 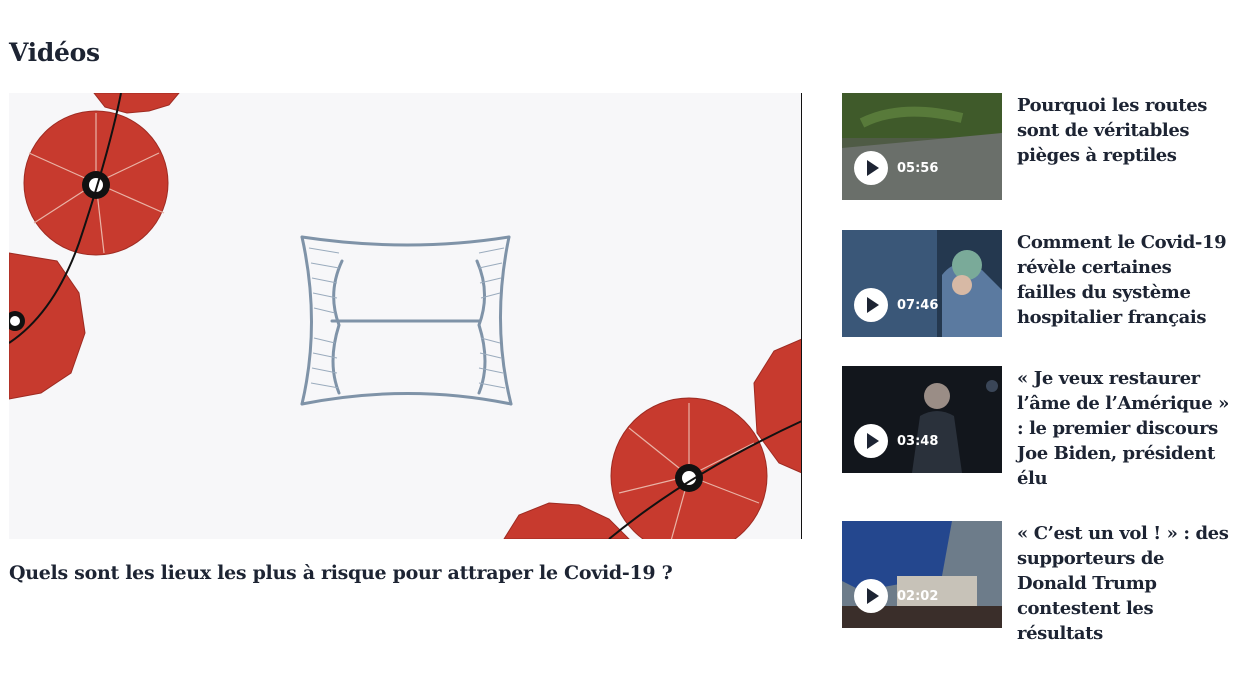 I want to click on play-badge: 03:48, so click(x=896, y=441).